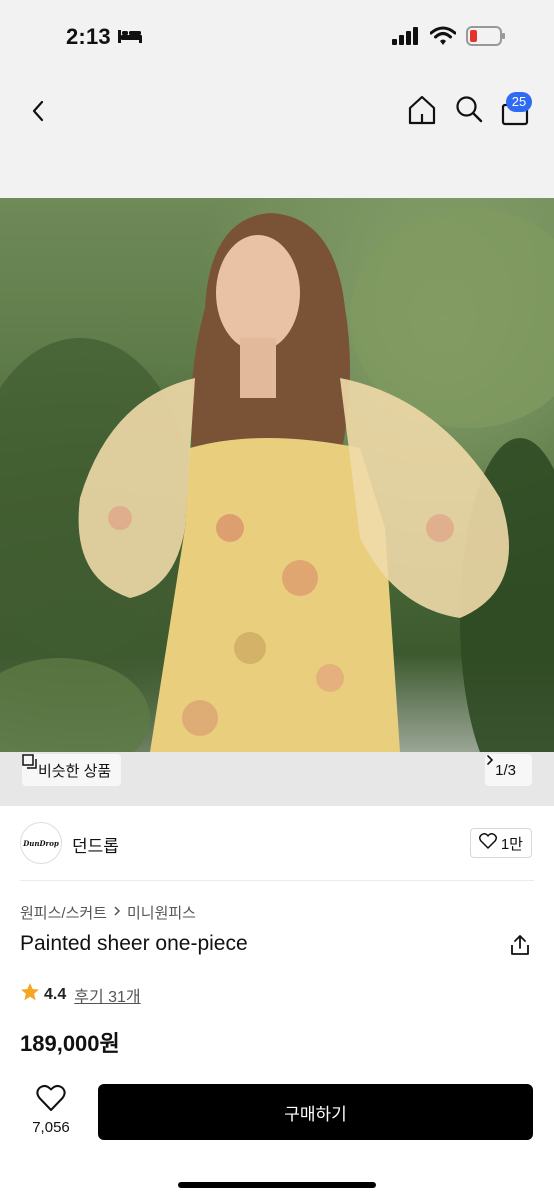  Describe the element at coordinates (134, 943) in the screenshot. I see `product-title: Painted sheer one-piece` at that location.